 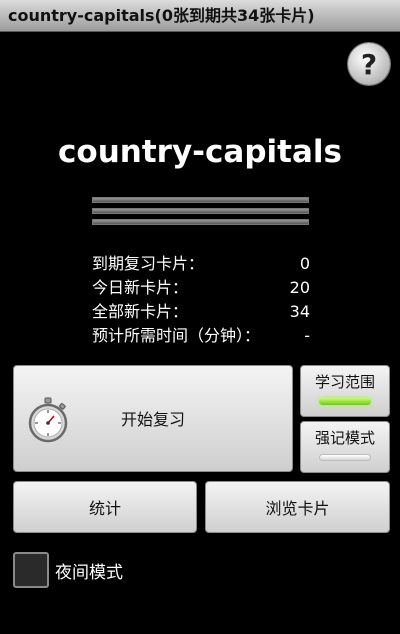 I want to click on stat-row-new-total: 全部新卡片： 34, so click(x=201, y=312).